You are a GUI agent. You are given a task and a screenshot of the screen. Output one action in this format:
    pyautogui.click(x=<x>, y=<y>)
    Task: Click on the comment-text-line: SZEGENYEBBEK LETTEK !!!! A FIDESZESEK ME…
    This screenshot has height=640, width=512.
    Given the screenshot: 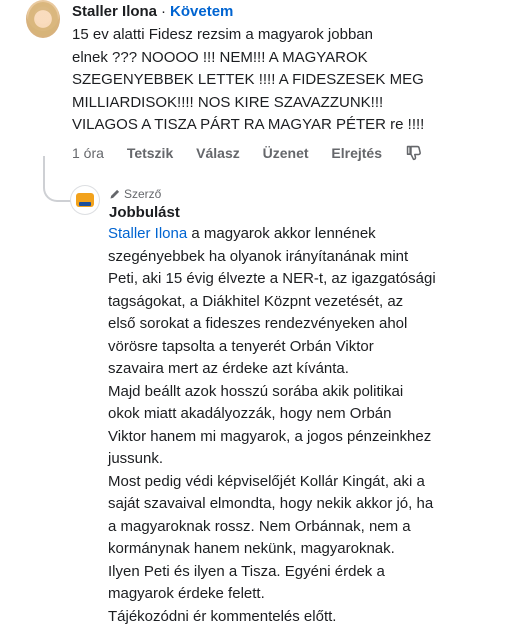 What is the action you would take?
    pyautogui.click(x=248, y=79)
    